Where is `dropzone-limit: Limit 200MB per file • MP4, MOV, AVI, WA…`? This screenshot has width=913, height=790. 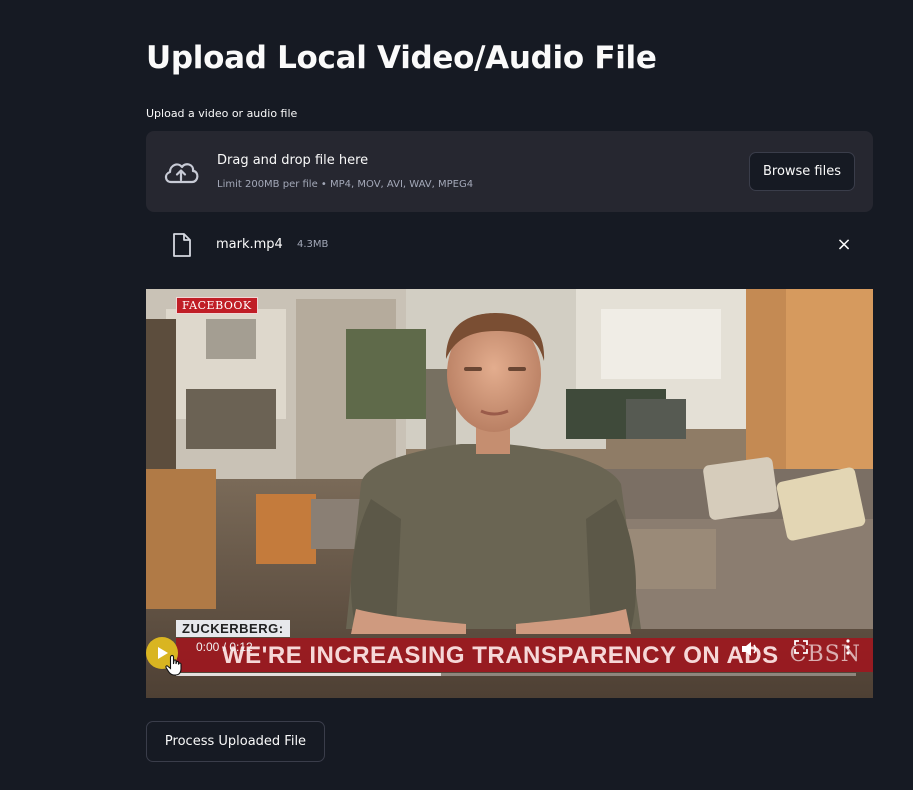
dropzone-limit: Limit 200MB per file • MP4, MOV, AVI, WA… is located at coordinates (345, 184).